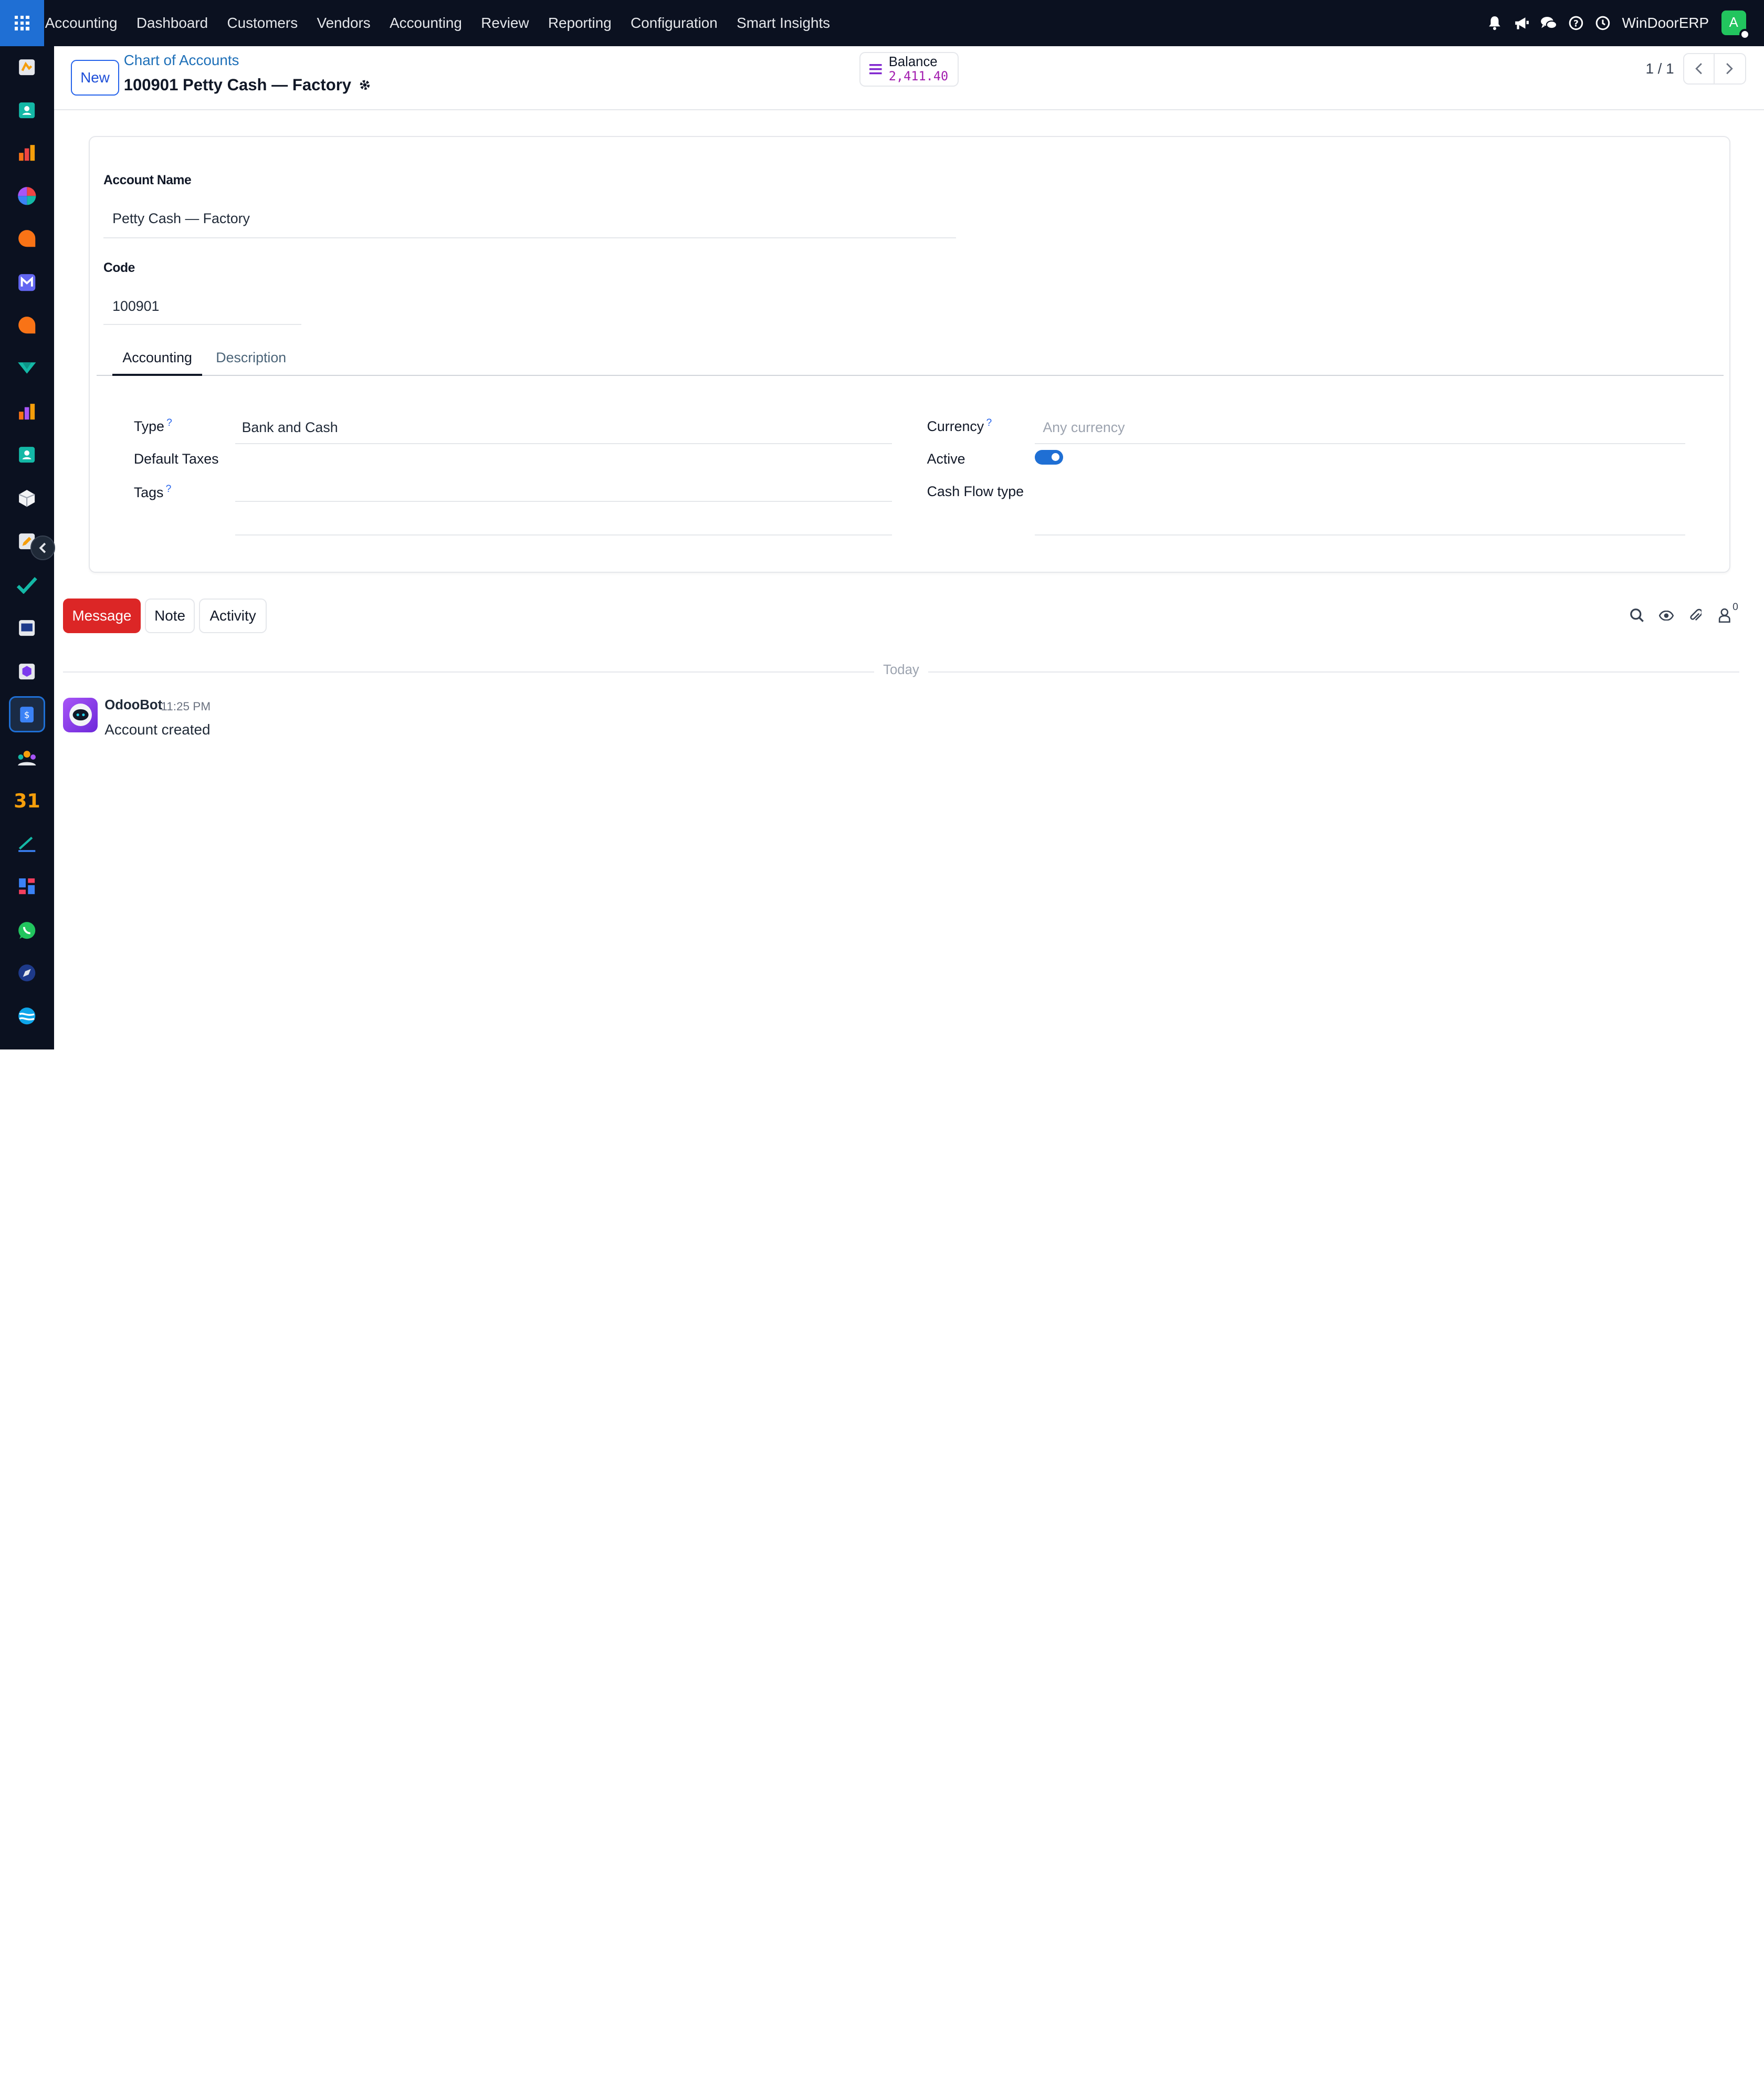 The height and width of the screenshot is (2100, 1764). I want to click on default-taxes-label: Default Taxes, so click(176, 459).